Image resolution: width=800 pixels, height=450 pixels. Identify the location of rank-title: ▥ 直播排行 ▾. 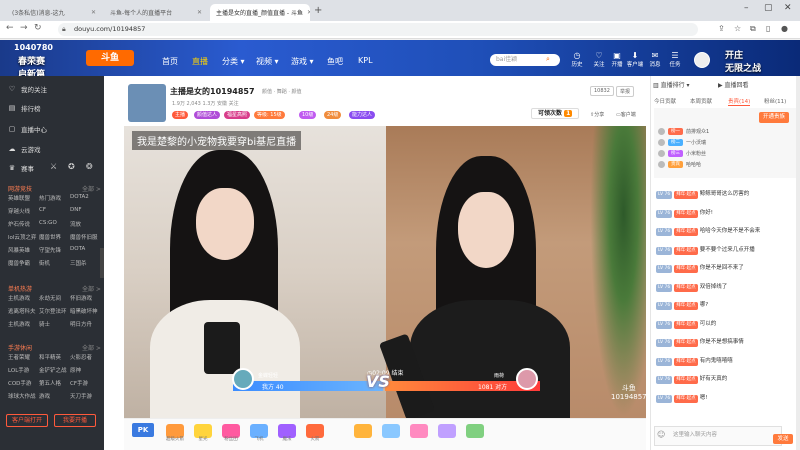
(671, 84).